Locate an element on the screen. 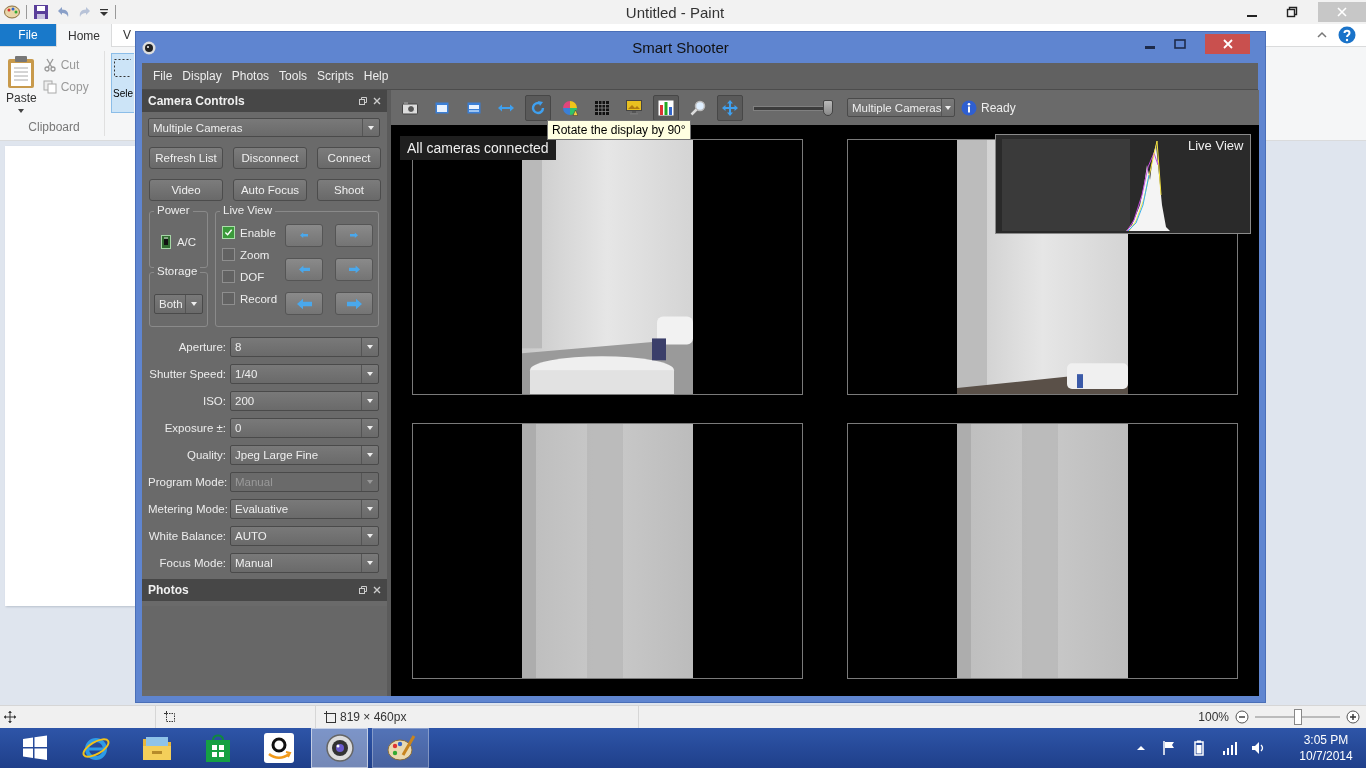  select-button: Sele is located at coordinates (122, 83).